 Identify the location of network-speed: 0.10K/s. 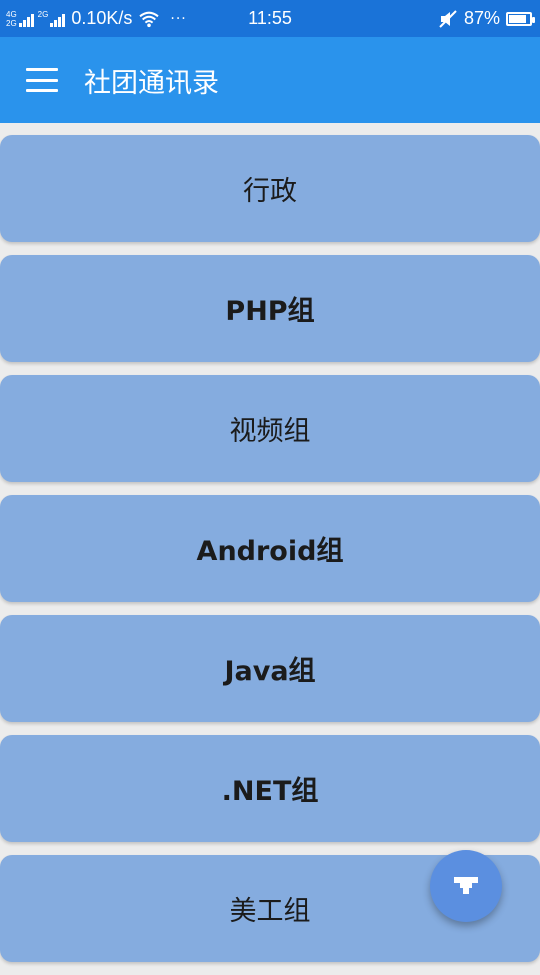
(102, 18).